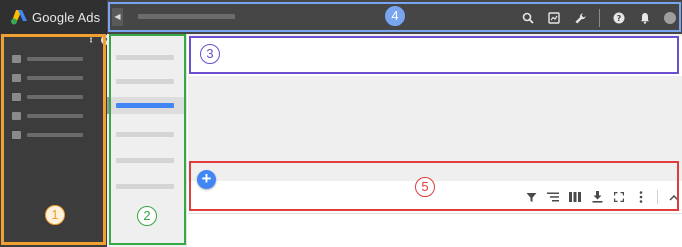 This screenshot has width=682, height=247. What do you see at coordinates (66, 17) in the screenshot?
I see `logo-text: Google Ads` at bounding box center [66, 17].